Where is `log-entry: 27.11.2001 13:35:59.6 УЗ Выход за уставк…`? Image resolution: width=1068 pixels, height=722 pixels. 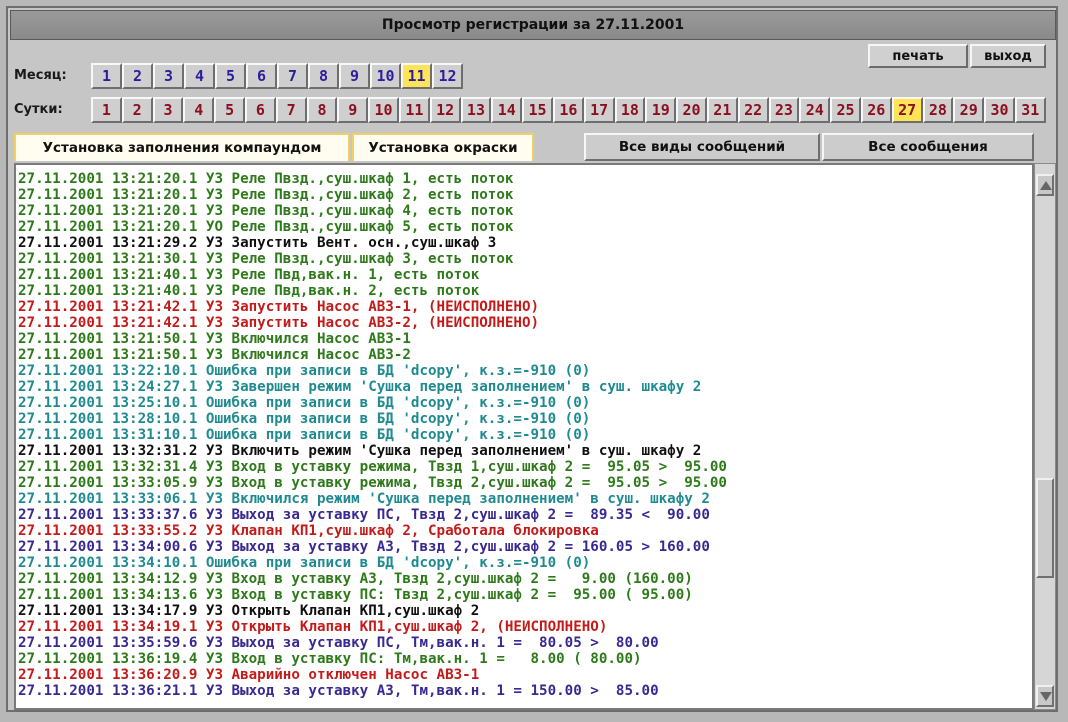 log-entry: 27.11.2001 13:35:59.6 УЗ Выход за уставк… is located at coordinates (338, 643).